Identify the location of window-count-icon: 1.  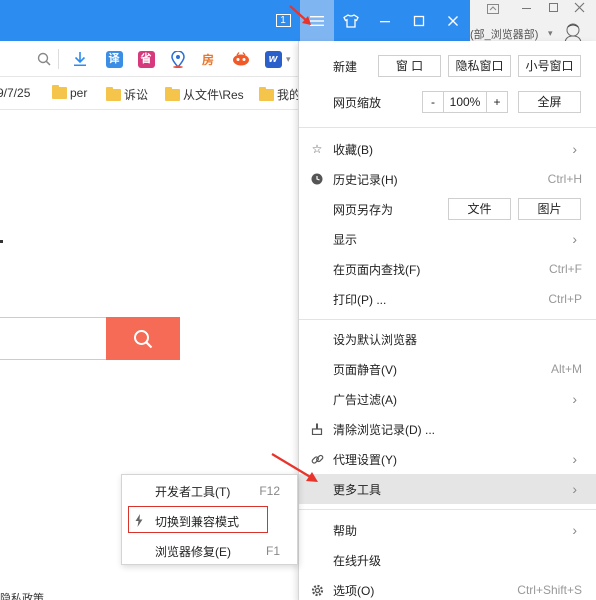
(283, 20).